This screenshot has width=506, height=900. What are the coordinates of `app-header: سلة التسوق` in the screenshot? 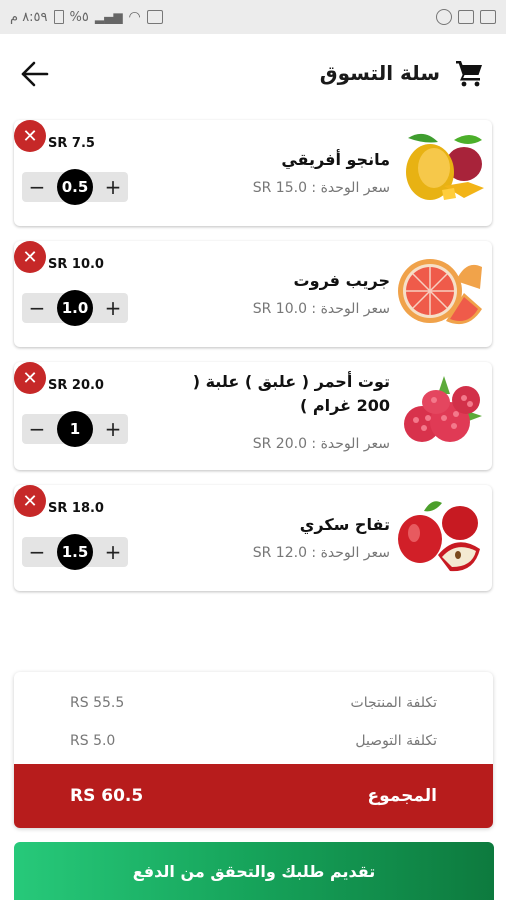 It's located at (253, 74).